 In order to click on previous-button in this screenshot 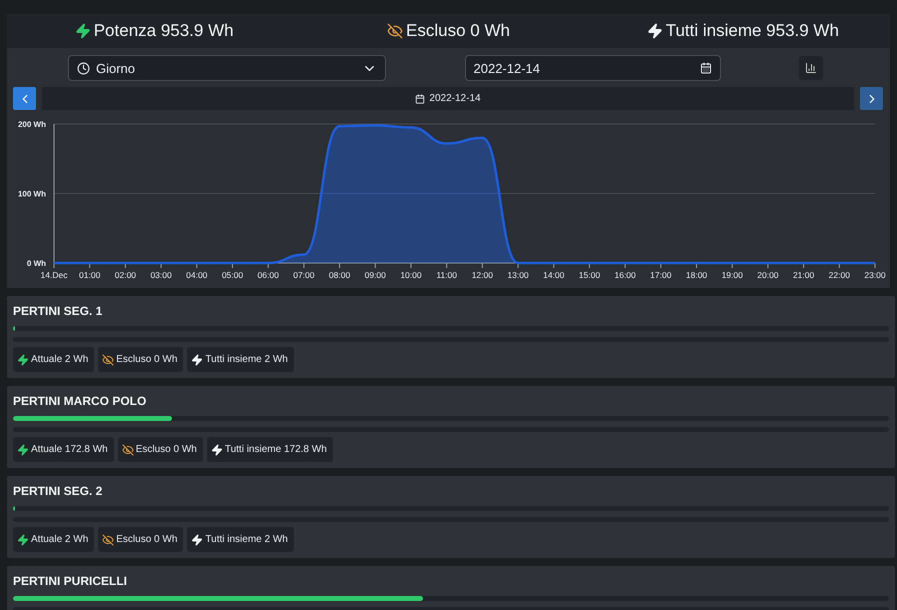, I will do `click(24, 98)`.